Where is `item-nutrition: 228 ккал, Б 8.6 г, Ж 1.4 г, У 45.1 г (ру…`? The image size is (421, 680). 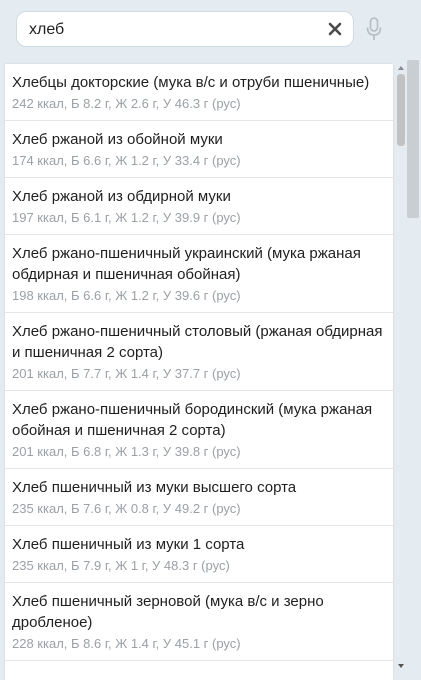 item-nutrition: 228 ккал, Б 8.6 г, Ж 1.4 г, У 45.1 г (ру… is located at coordinates (126, 643).